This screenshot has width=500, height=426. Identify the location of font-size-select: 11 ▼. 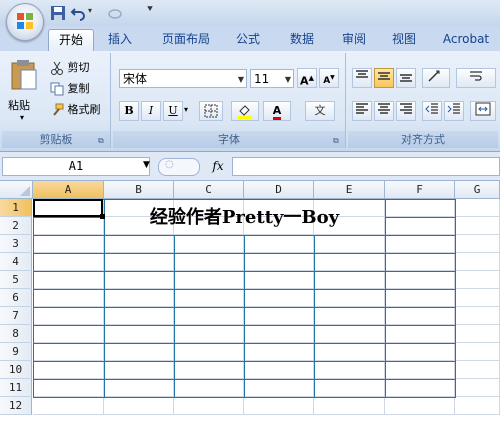
(272, 78).